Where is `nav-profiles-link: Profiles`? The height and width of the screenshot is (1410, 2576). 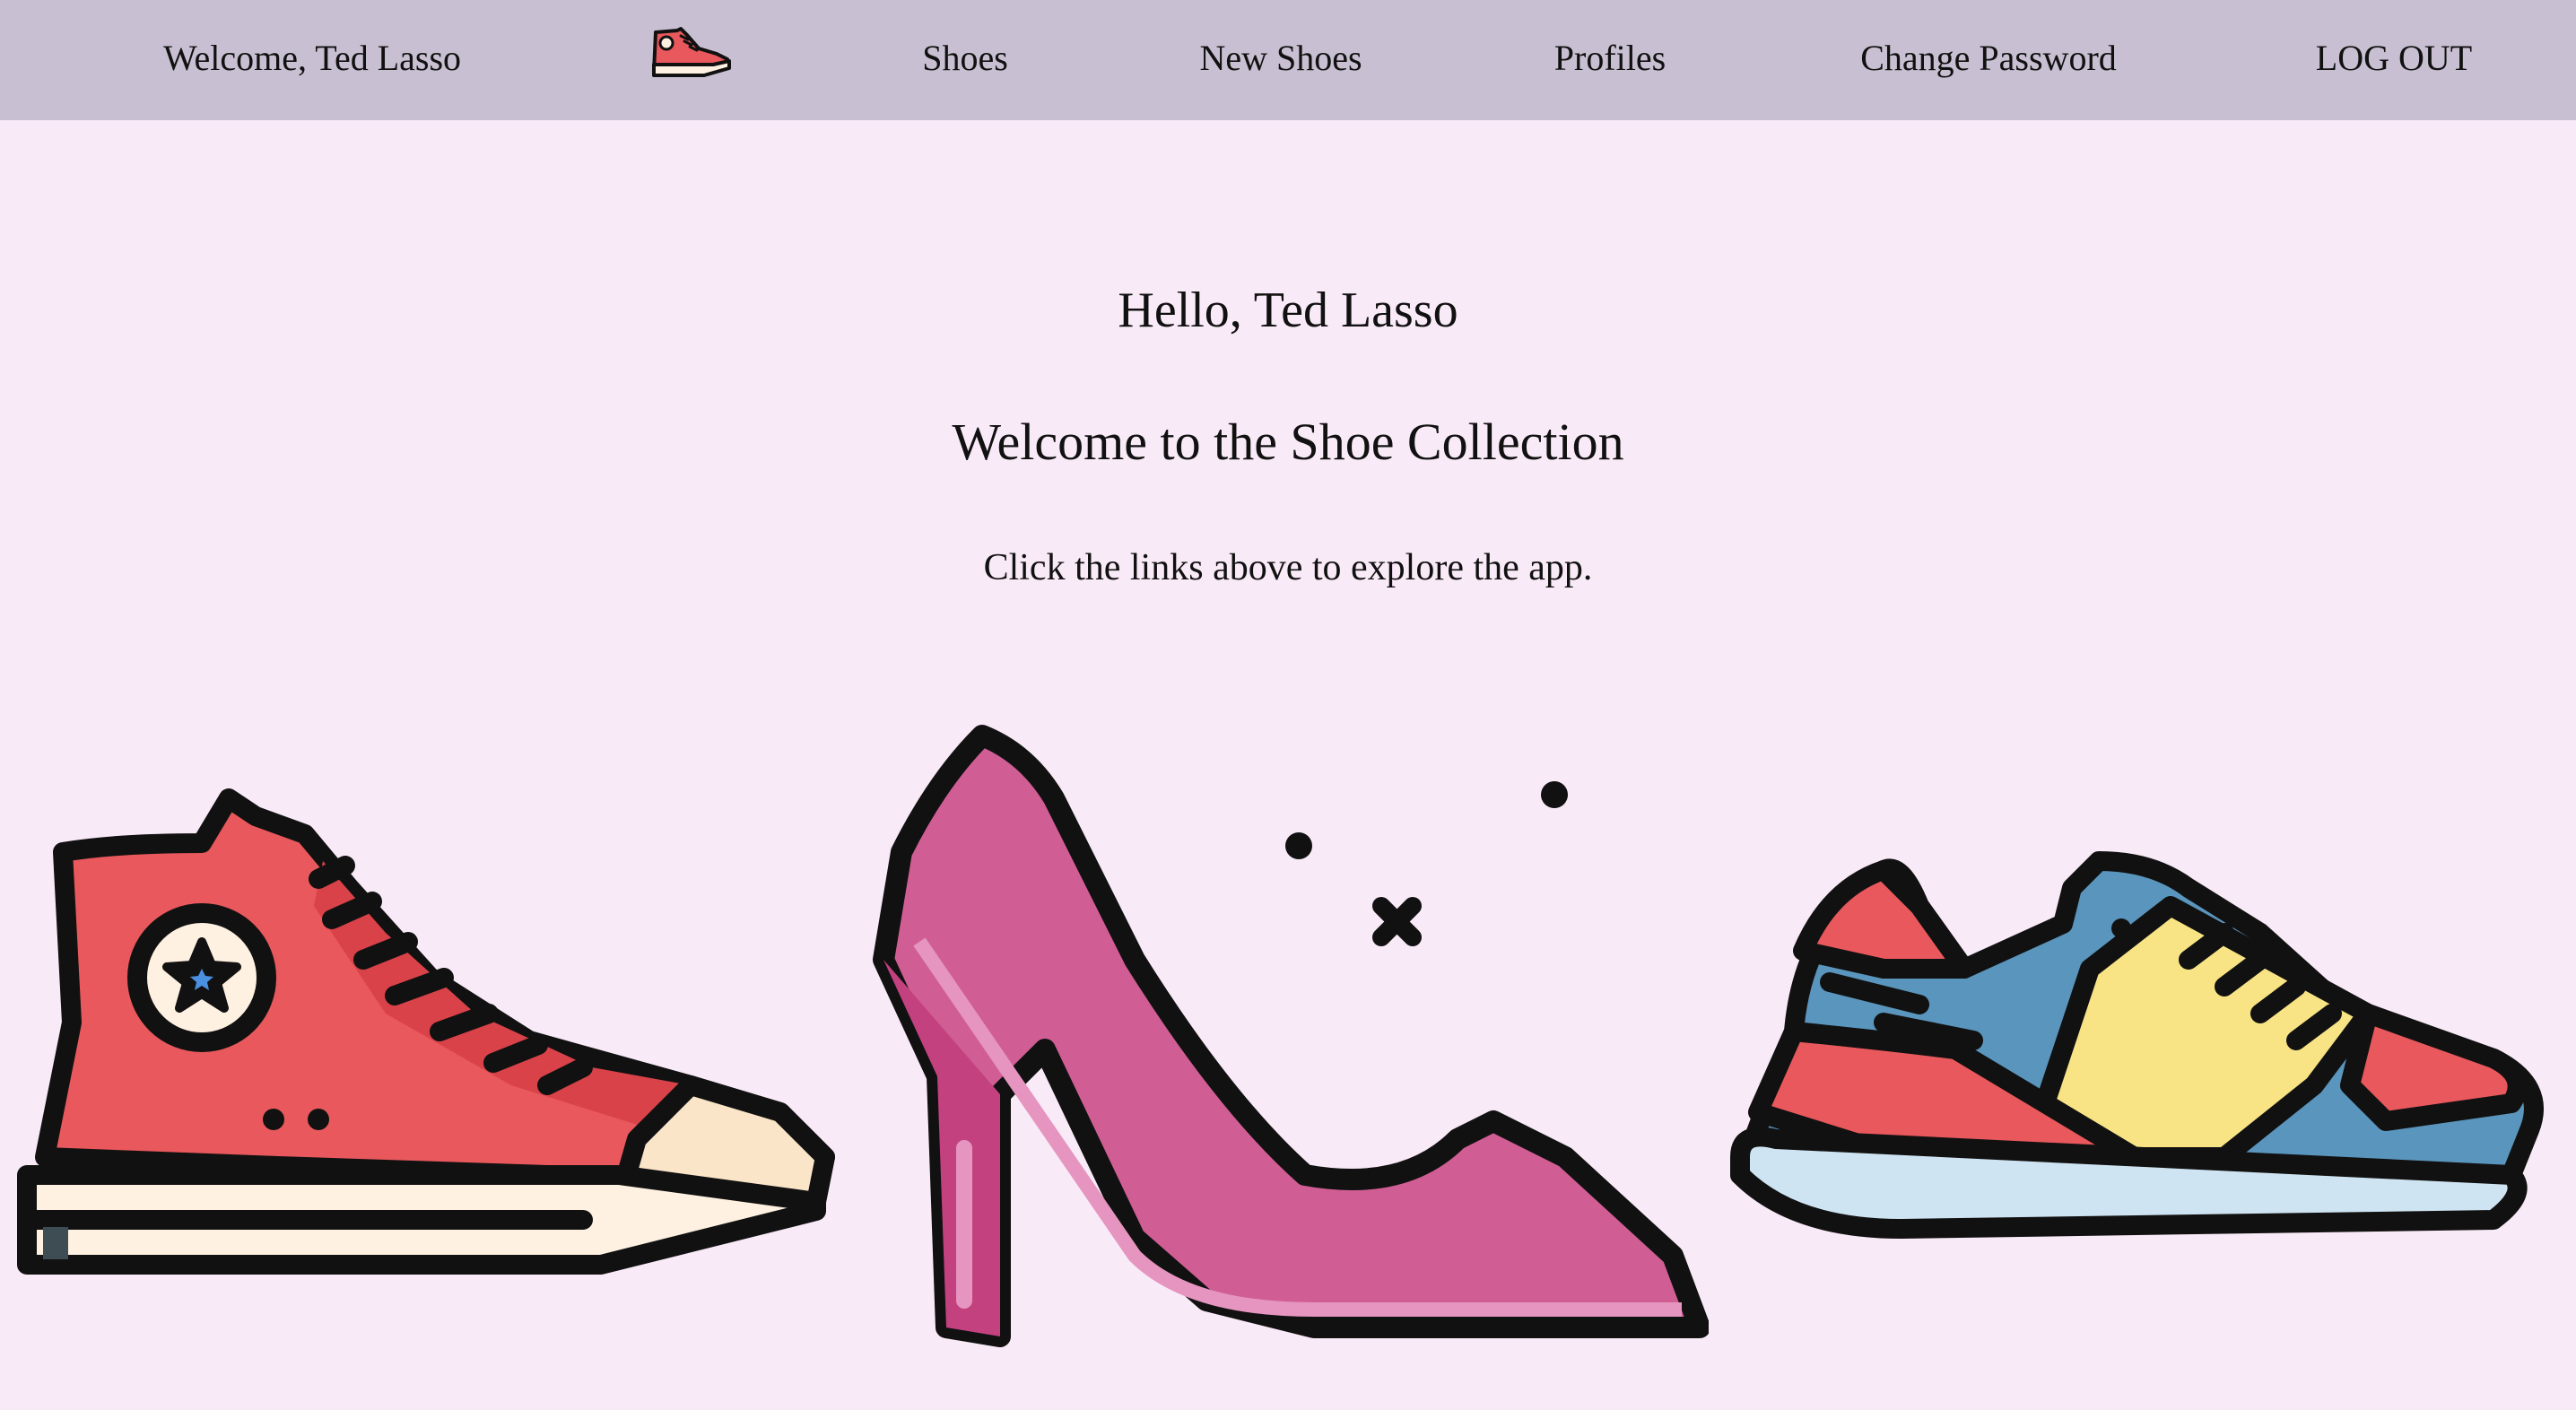 nav-profiles-link: Profiles is located at coordinates (1610, 60).